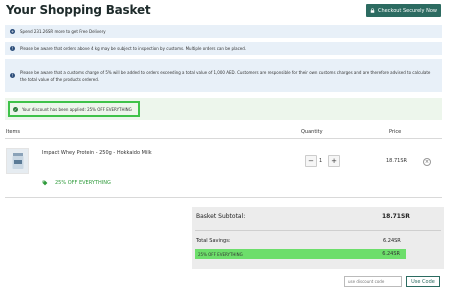  What do you see at coordinates (373, 281) in the screenshot?
I see `discount-code-input` at bounding box center [373, 281].